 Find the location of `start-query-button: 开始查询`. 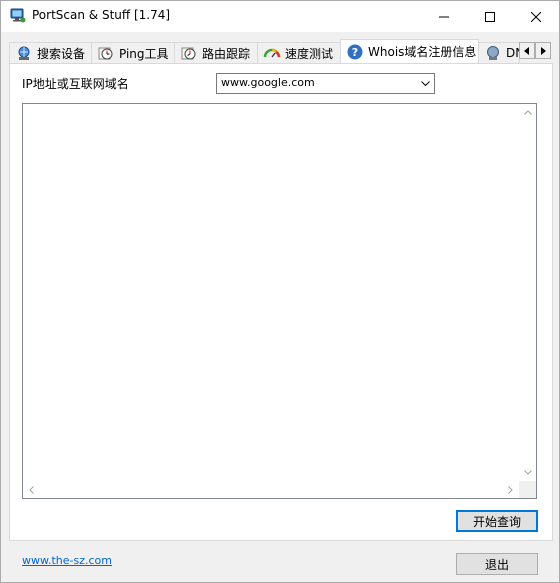

start-query-button: 开始查询 is located at coordinates (497, 521).